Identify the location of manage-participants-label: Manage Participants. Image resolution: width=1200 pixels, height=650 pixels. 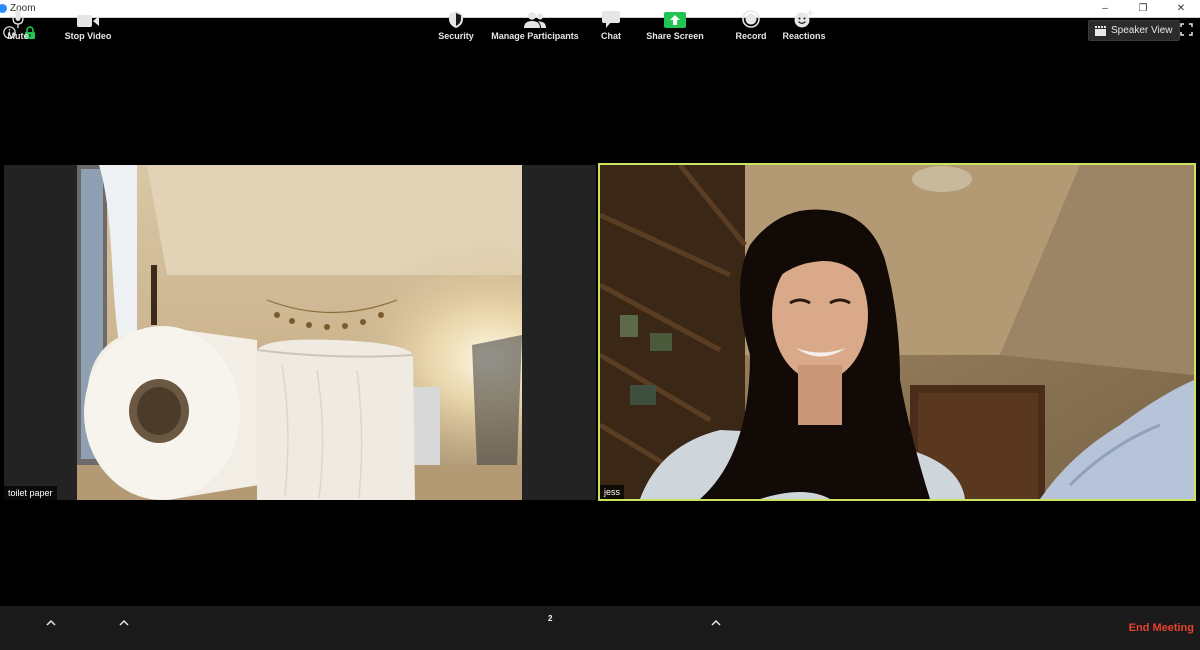
(535, 36).